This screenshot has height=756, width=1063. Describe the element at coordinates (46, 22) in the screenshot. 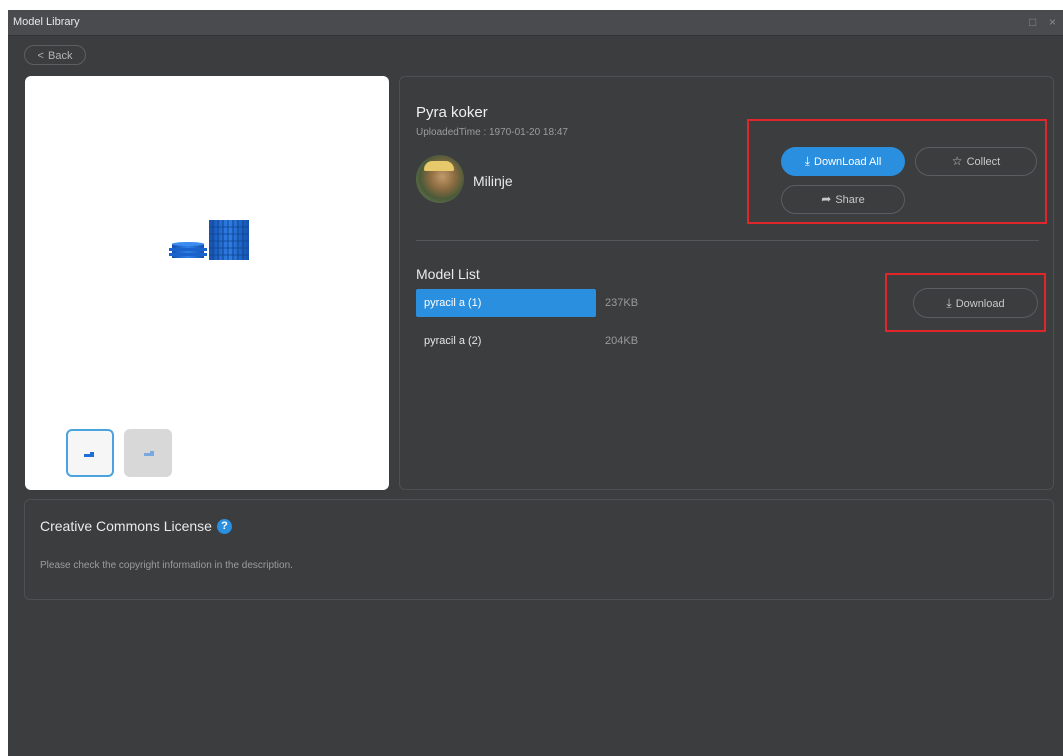

I see `window-title: Model Library` at that location.